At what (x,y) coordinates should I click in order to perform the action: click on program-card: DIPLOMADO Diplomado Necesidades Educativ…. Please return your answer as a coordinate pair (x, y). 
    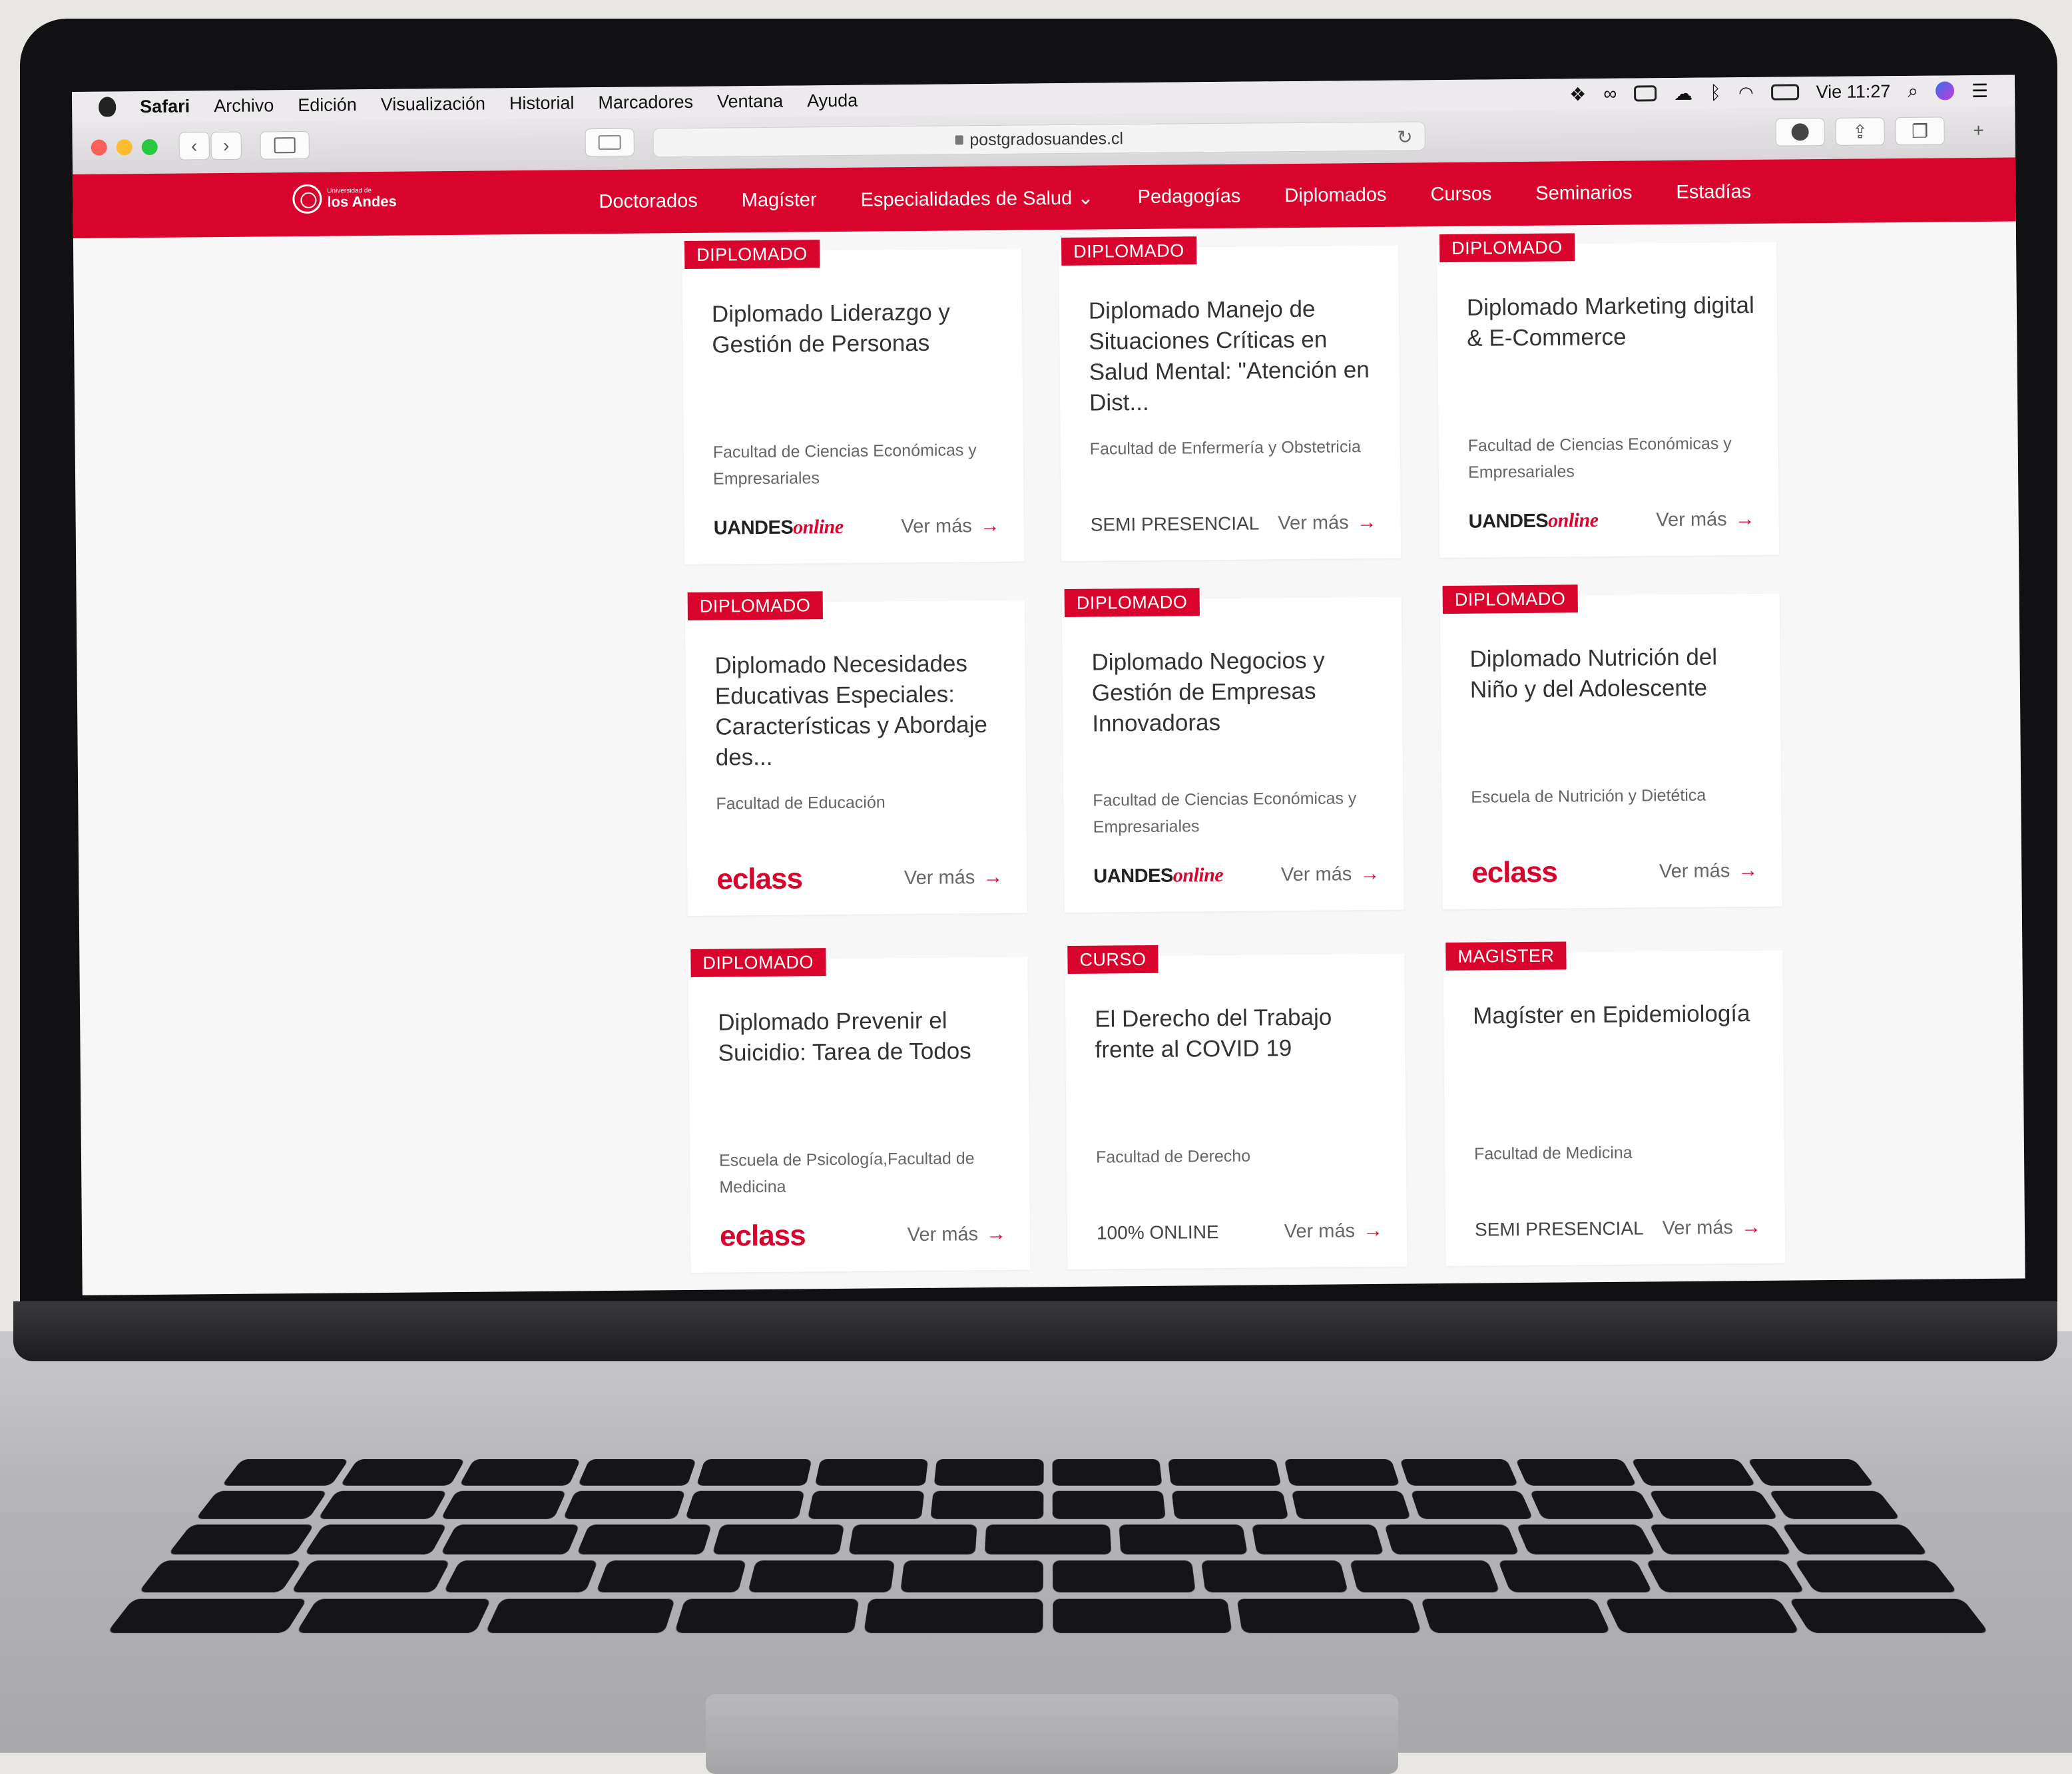
    Looking at the image, I should click on (856, 758).